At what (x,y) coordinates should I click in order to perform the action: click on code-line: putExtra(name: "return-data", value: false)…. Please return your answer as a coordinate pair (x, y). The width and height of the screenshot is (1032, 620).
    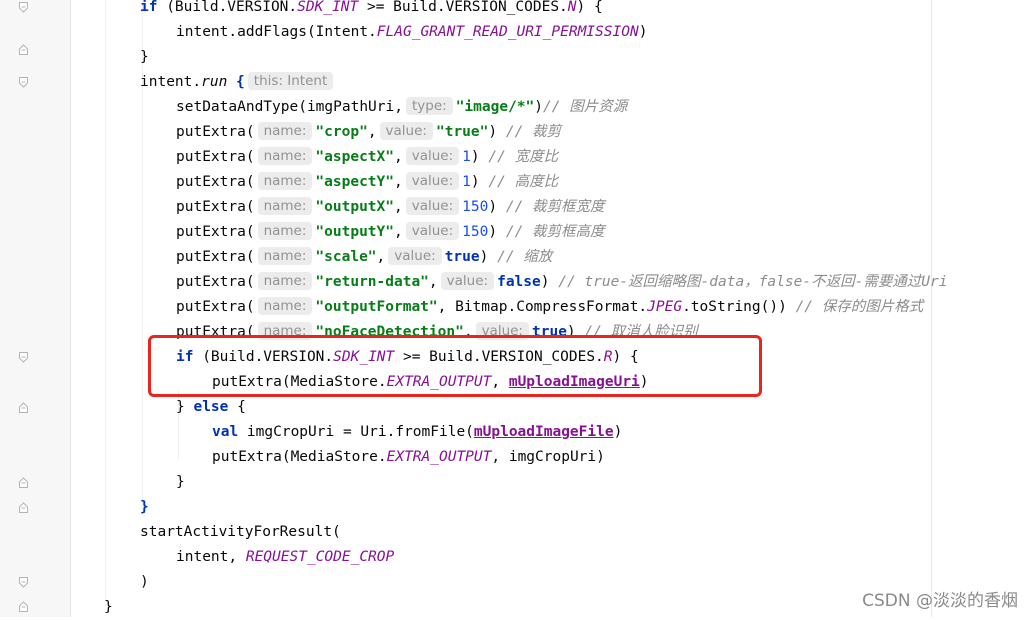
    Looking at the image, I should click on (562, 281).